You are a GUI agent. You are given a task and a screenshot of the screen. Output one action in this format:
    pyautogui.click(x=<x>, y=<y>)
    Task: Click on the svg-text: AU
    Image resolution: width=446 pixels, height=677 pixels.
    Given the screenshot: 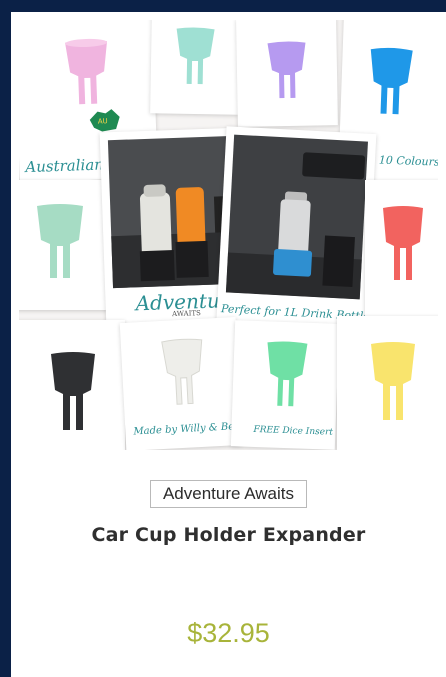 What is the action you would take?
    pyautogui.click(x=103, y=121)
    